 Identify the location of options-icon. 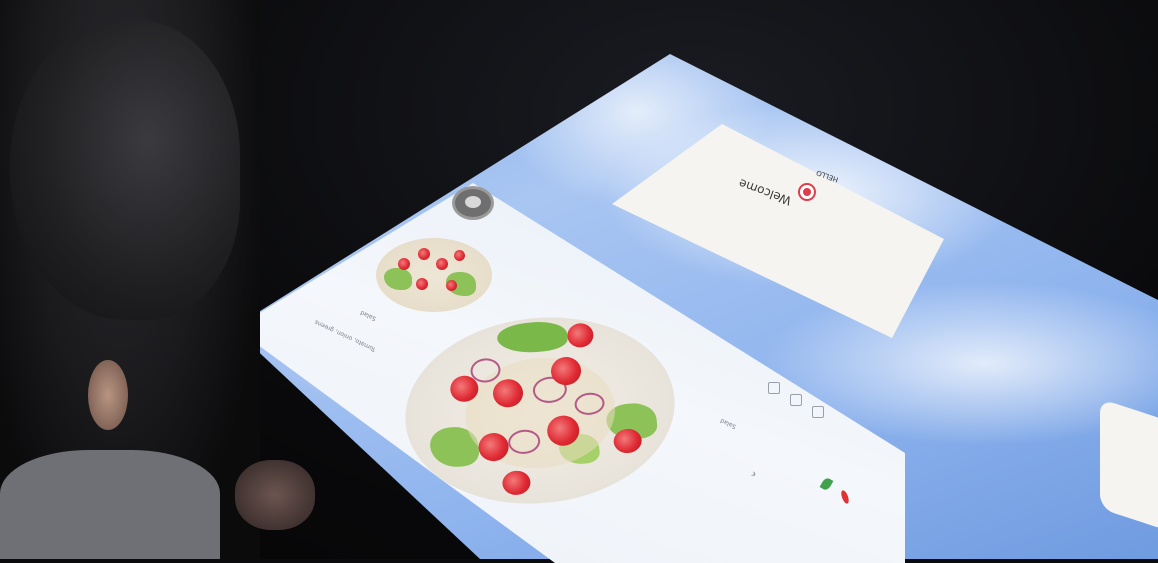
(818, 412).